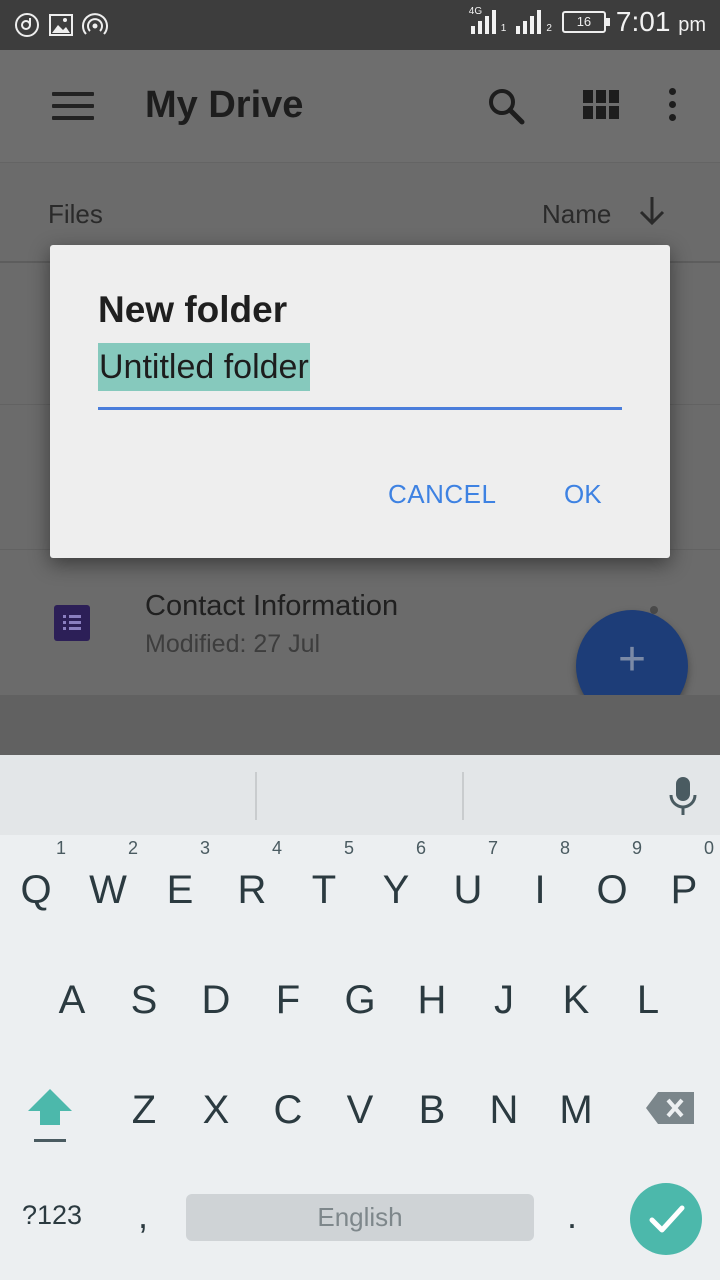 The image size is (720, 1280). I want to click on key-label: V, so click(360, 1110).